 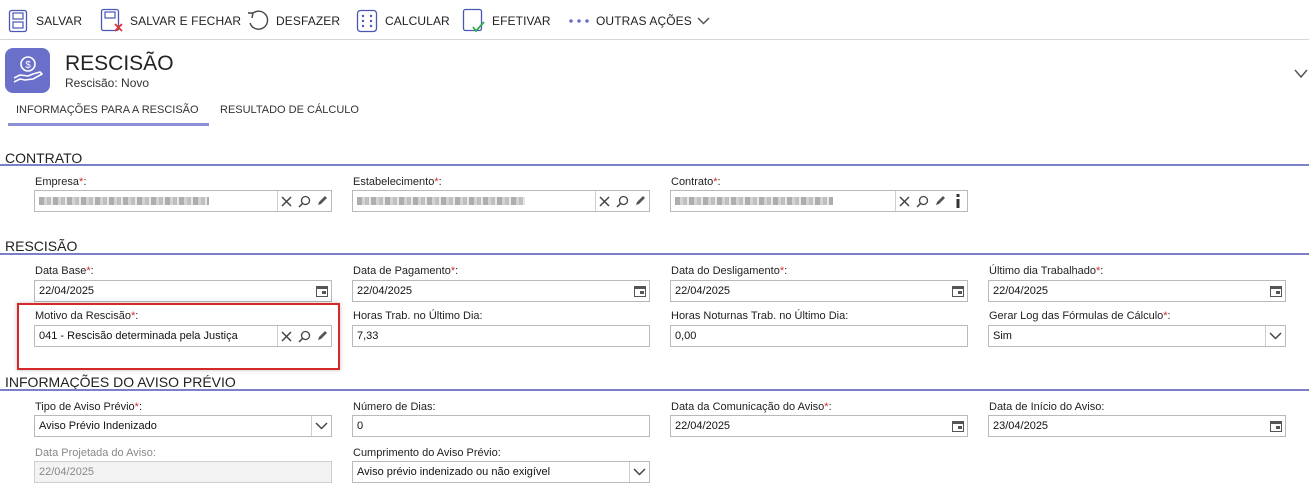 I want to click on undo-button: DESFAZER, so click(x=293, y=21).